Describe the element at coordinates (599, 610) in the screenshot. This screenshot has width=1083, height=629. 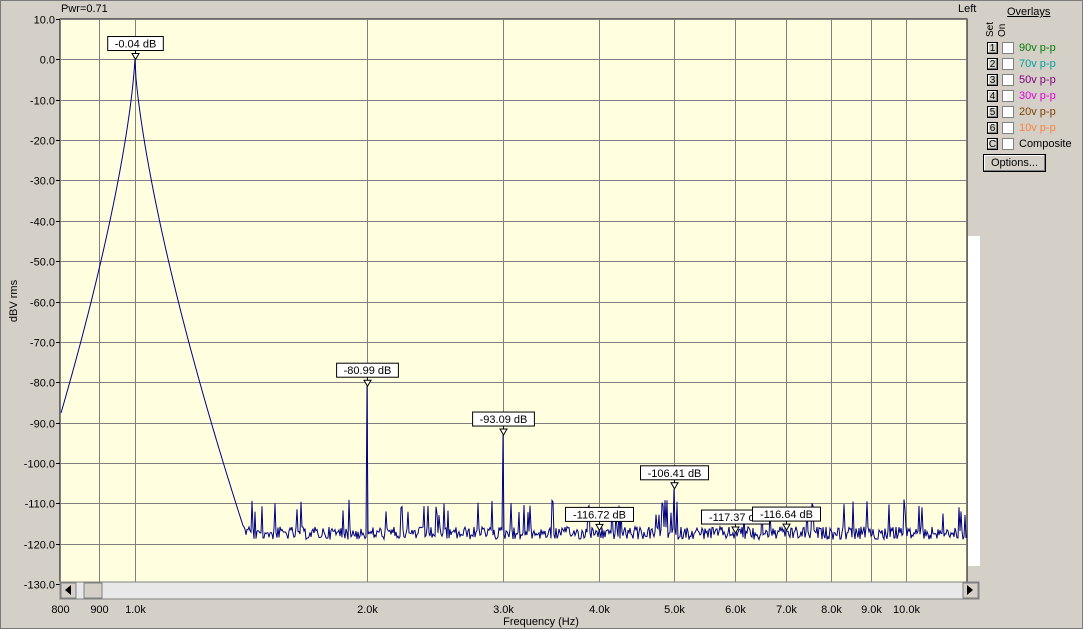
I see `x-tick-label: 4.0k` at that location.